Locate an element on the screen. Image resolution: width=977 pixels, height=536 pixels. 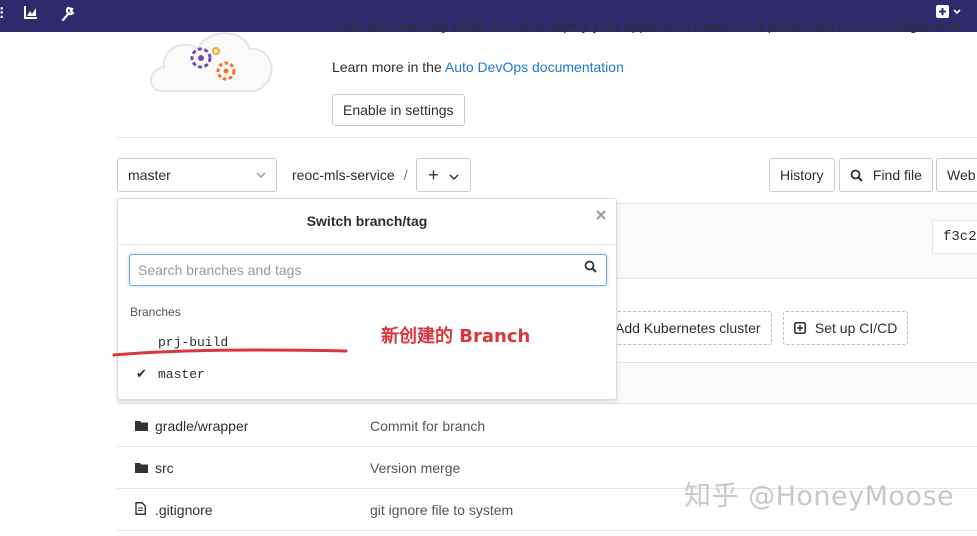
wrench-icon is located at coordinates (68, 16).